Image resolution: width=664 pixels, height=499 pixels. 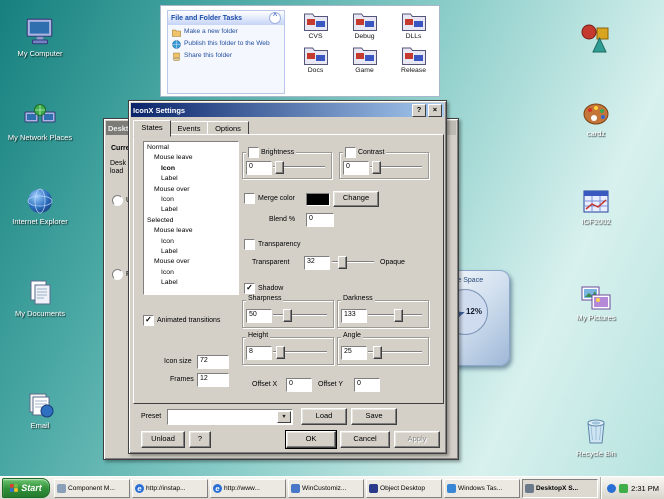 What do you see at coordinates (311, 439) in the screenshot?
I see `ok-button: OK` at bounding box center [311, 439].